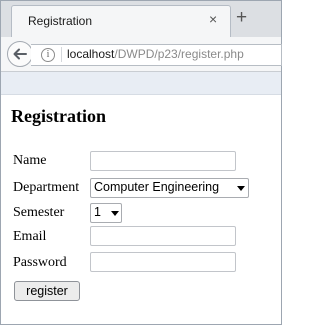 The height and width of the screenshot is (325, 320). What do you see at coordinates (40, 262) in the screenshot?
I see `password-label: Password` at bounding box center [40, 262].